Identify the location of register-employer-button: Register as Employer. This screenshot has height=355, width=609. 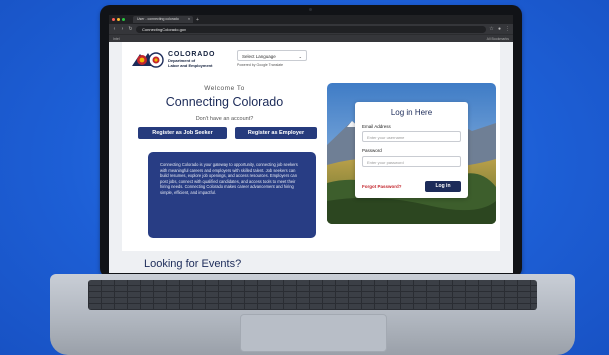
(276, 133).